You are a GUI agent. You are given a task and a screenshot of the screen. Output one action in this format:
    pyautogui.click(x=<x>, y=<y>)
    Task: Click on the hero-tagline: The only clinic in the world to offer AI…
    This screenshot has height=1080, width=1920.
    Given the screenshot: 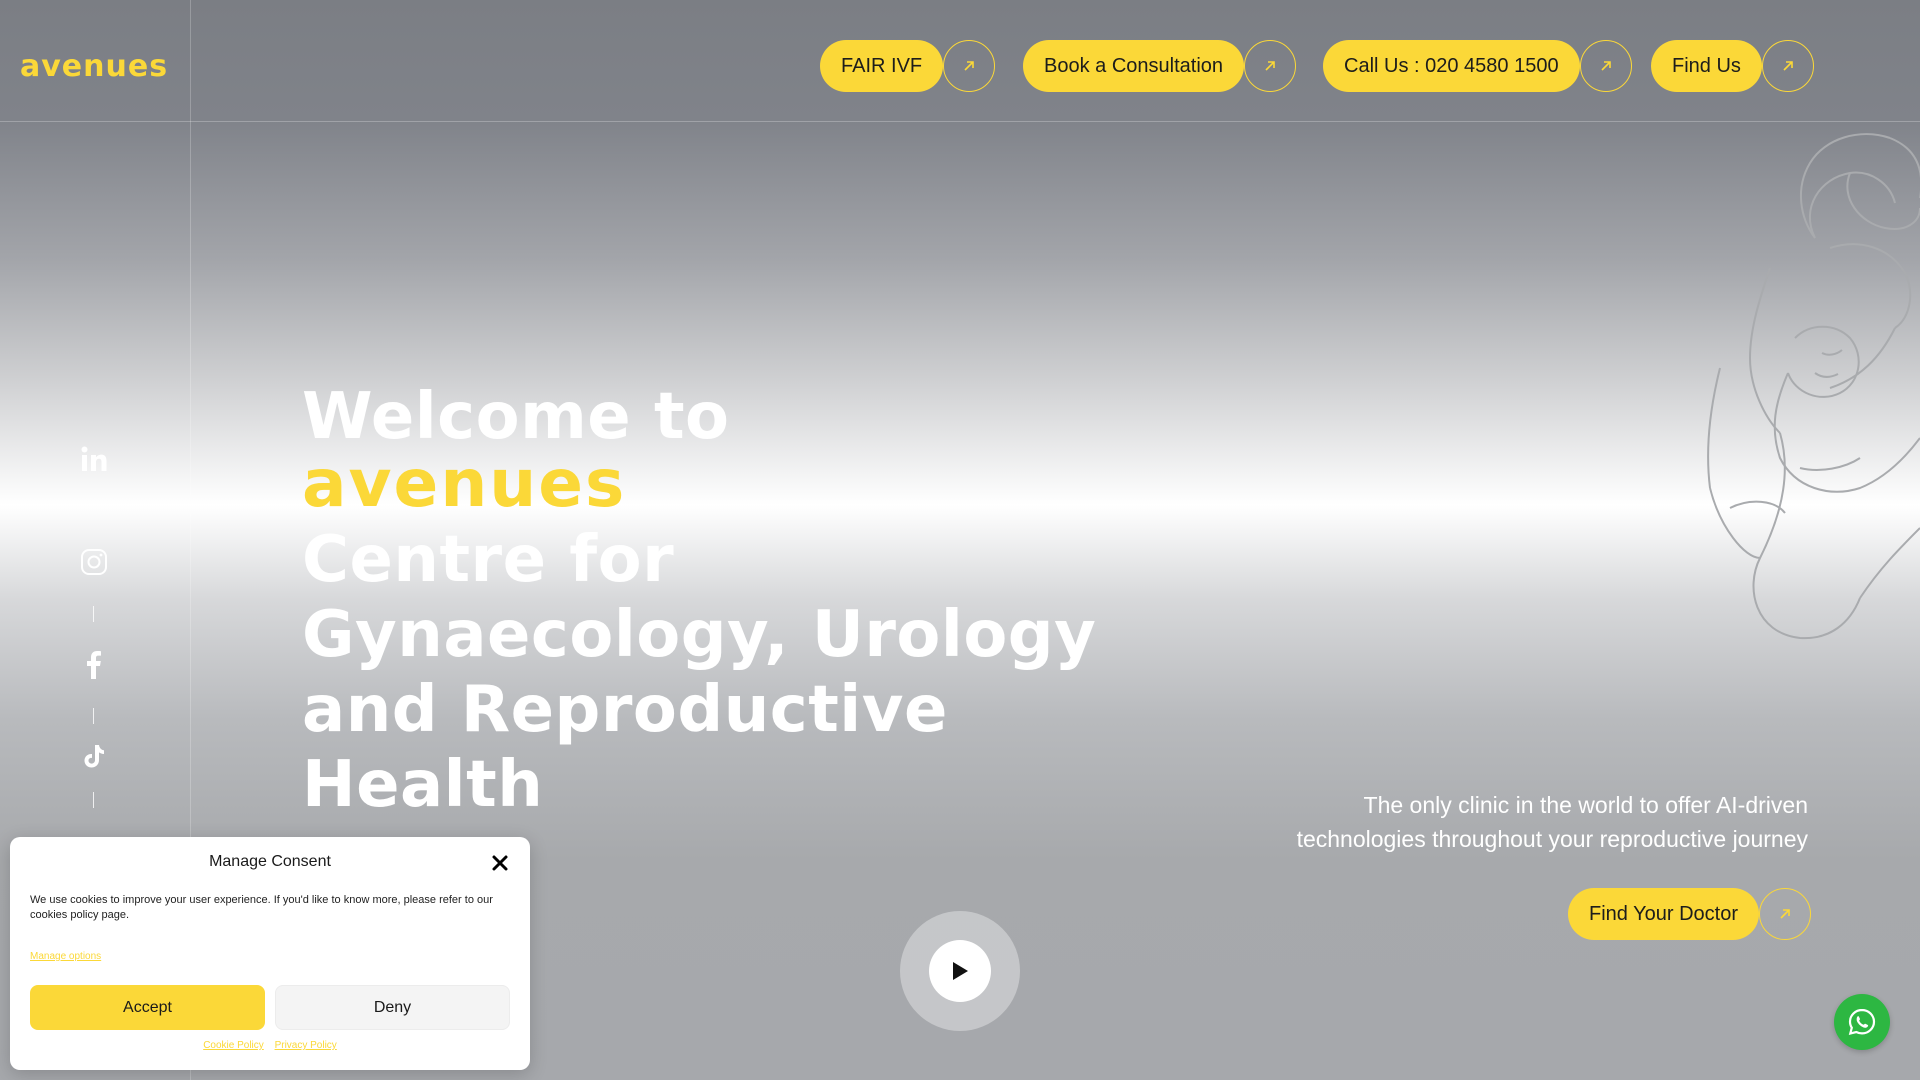 What is the action you would take?
    pyautogui.click(x=1528, y=822)
    